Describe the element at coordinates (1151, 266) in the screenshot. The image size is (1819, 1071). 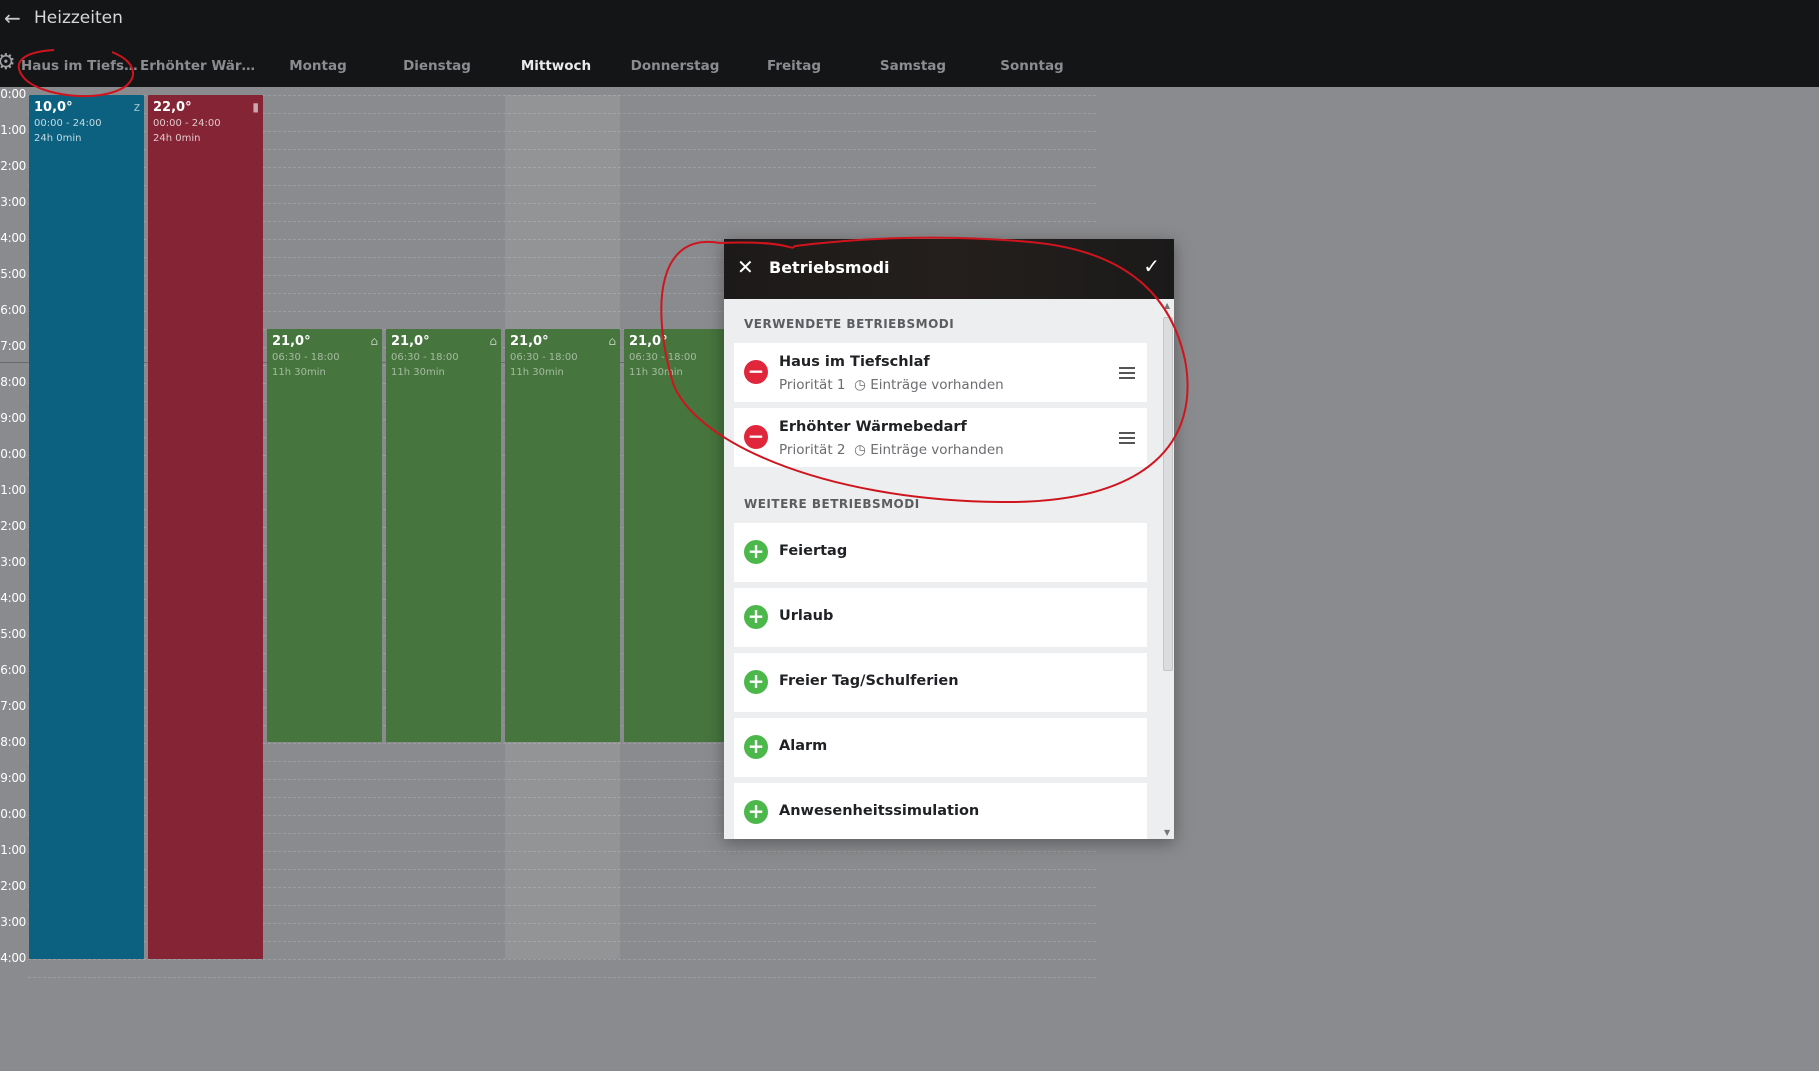
I see `check-icon: ✓` at that location.